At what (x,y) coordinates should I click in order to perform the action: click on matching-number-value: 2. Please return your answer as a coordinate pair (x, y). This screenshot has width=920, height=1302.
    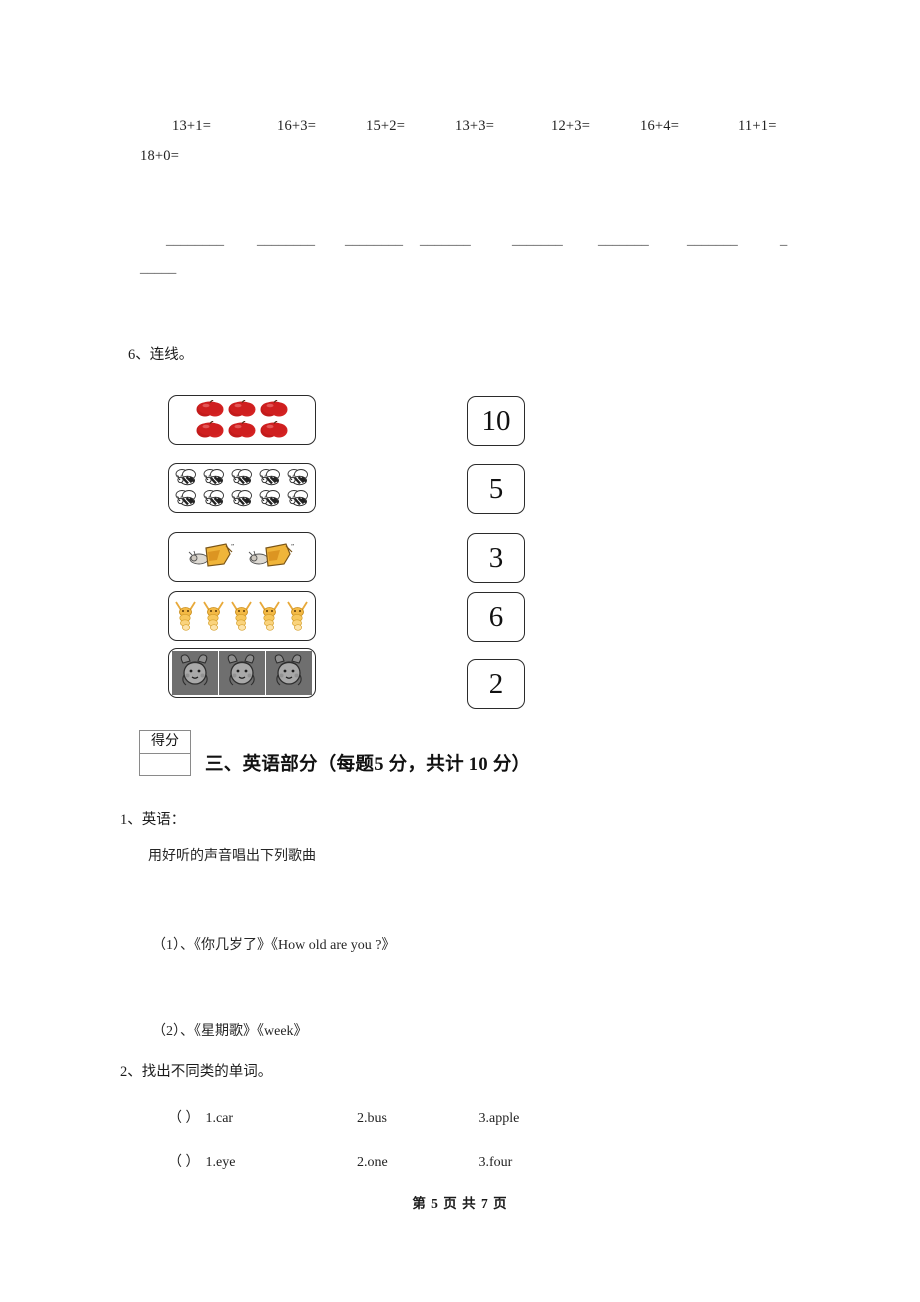
    Looking at the image, I should click on (496, 683).